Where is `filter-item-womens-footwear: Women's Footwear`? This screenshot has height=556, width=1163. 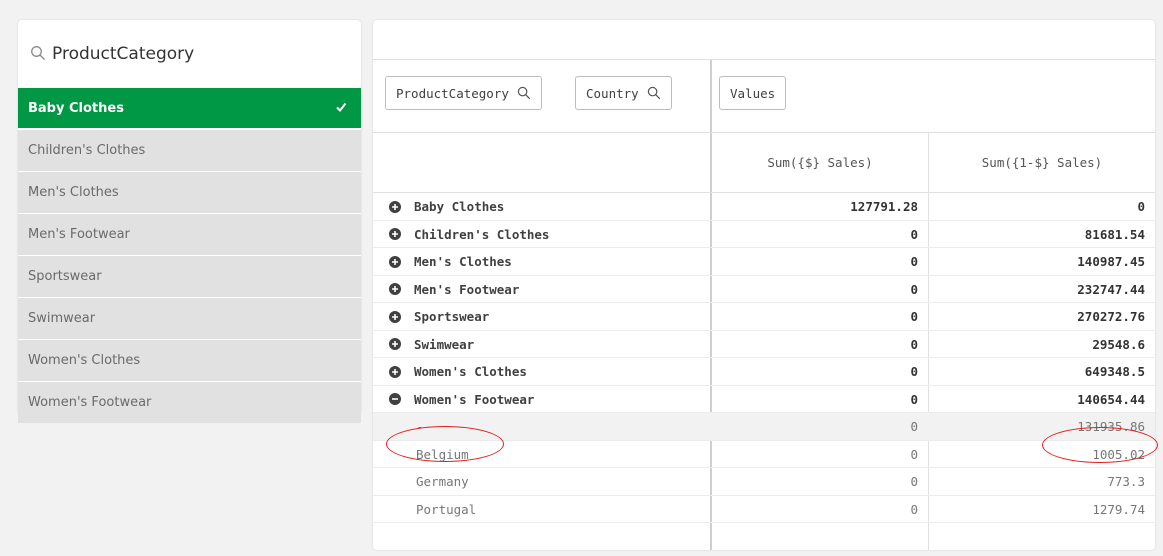 filter-item-womens-footwear: Women's Footwear is located at coordinates (189, 402).